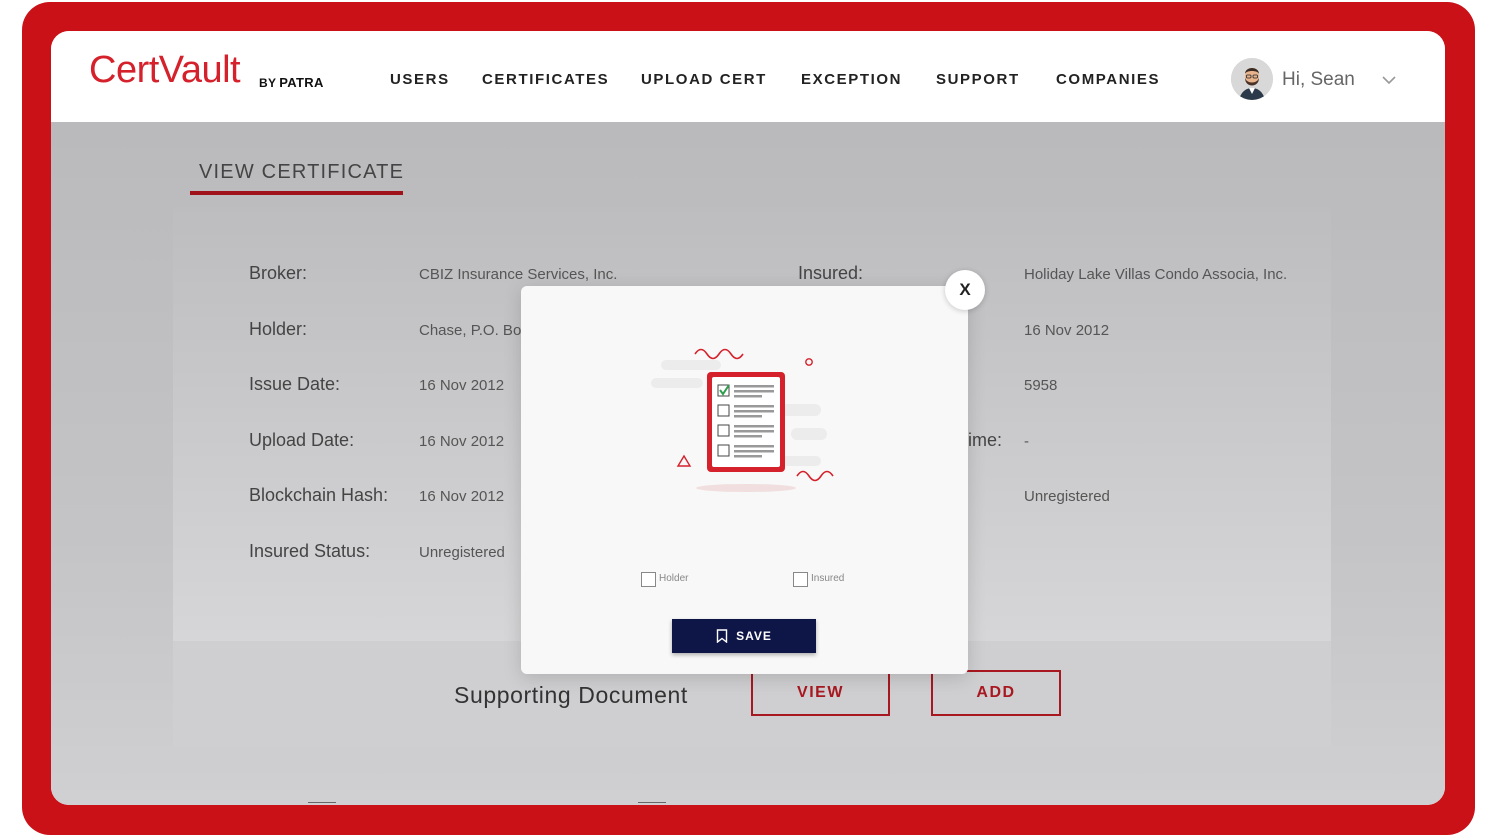 The width and height of the screenshot is (1497, 837). I want to click on view-document-button: VIEW, so click(820, 693).